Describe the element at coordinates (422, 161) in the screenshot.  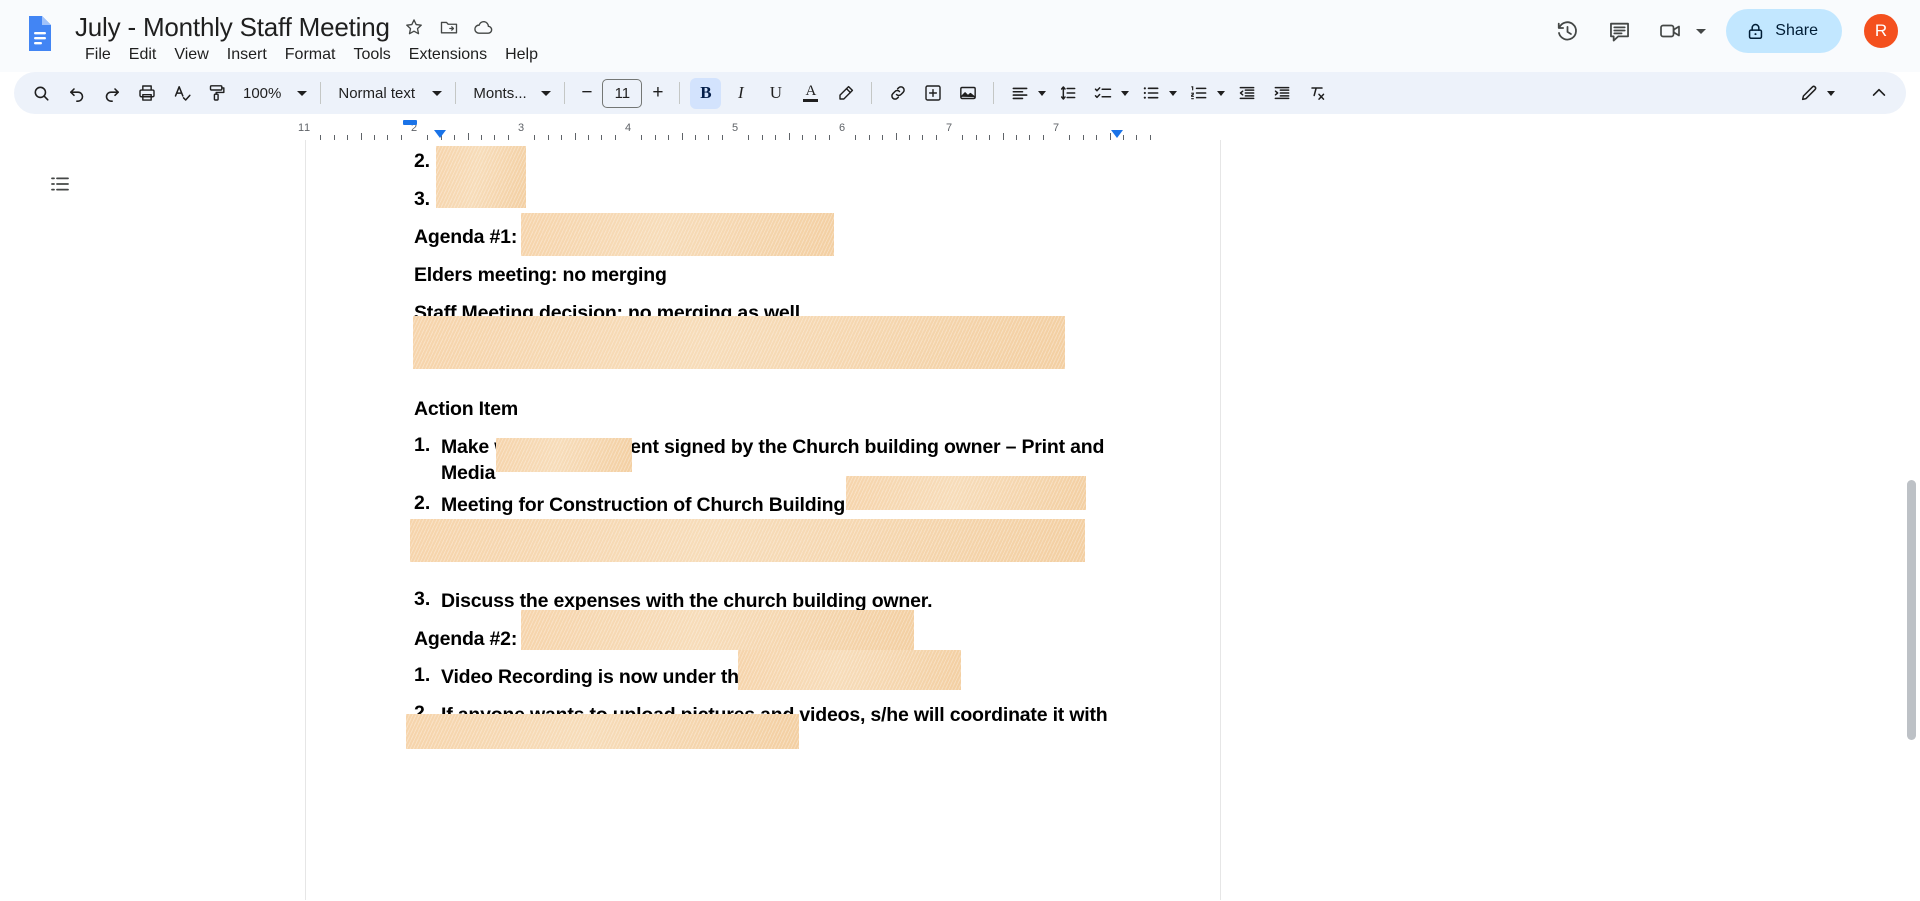
I see `paragraph: 2.` at that location.